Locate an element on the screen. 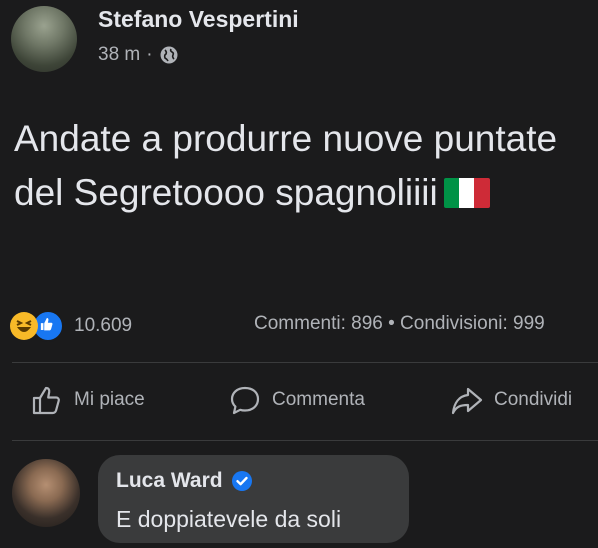  share-icon is located at coordinates (467, 401).